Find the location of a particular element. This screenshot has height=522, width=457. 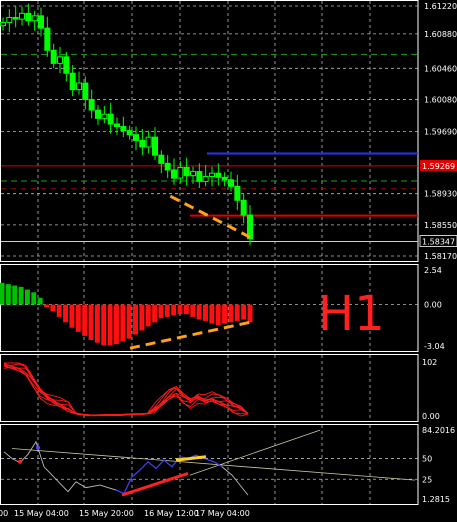

oscillator-tick-label: 2.54 is located at coordinates (433, 270).